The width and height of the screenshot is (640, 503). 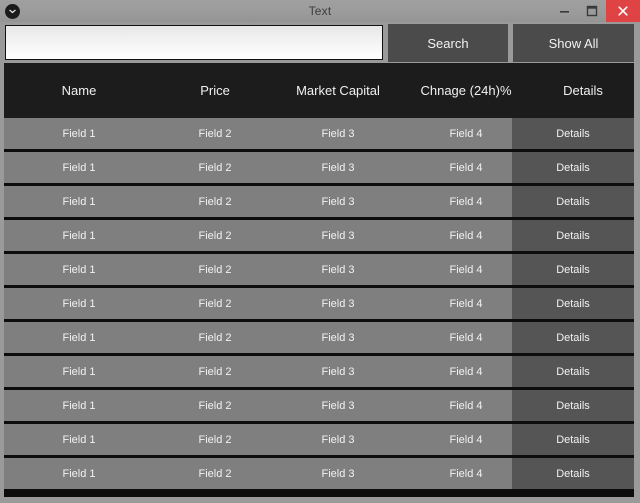 I want to click on search-input, so click(x=194, y=42).